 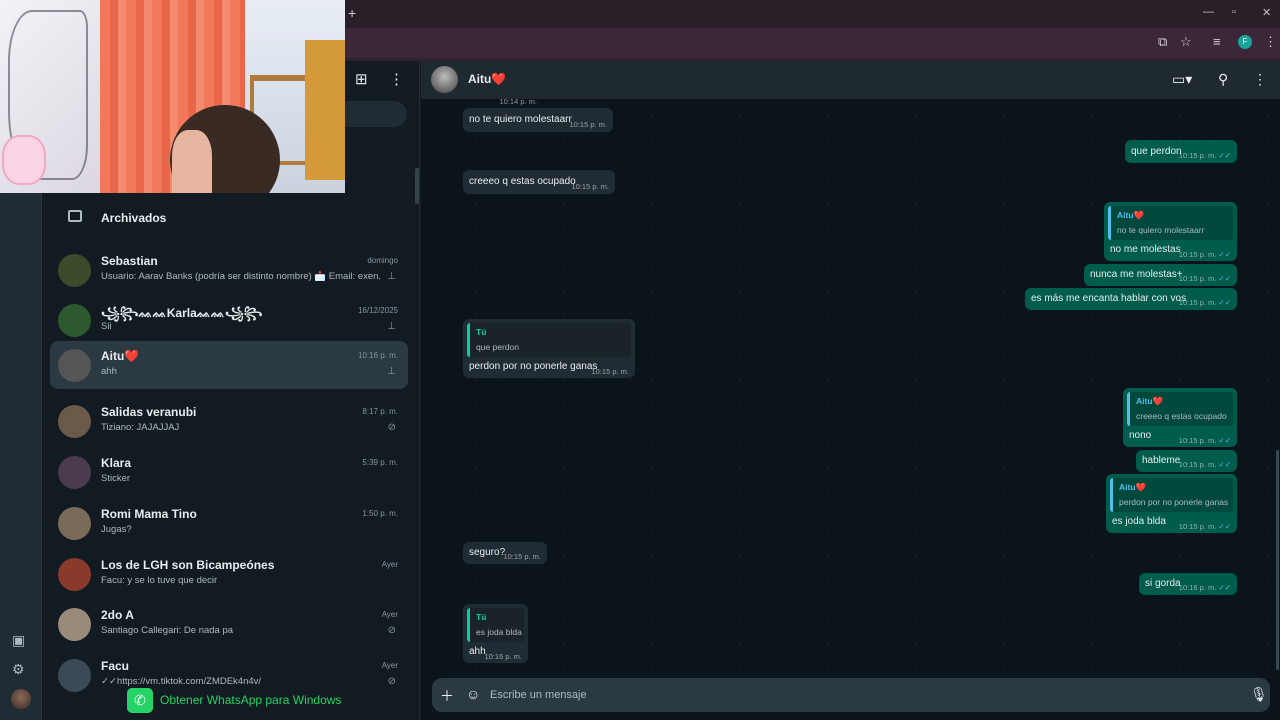 What do you see at coordinates (1182, 79) in the screenshot?
I see `video-call-icon: ▭▾` at bounding box center [1182, 79].